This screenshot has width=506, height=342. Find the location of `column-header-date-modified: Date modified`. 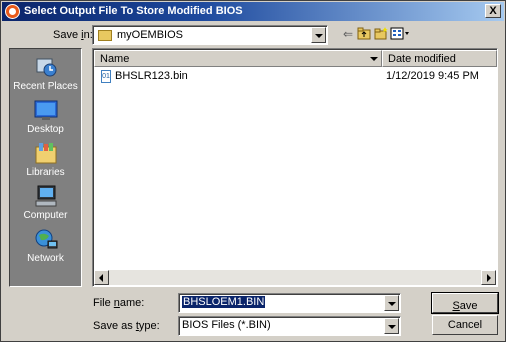

column-header-date-modified: Date modified is located at coordinates (439, 58).